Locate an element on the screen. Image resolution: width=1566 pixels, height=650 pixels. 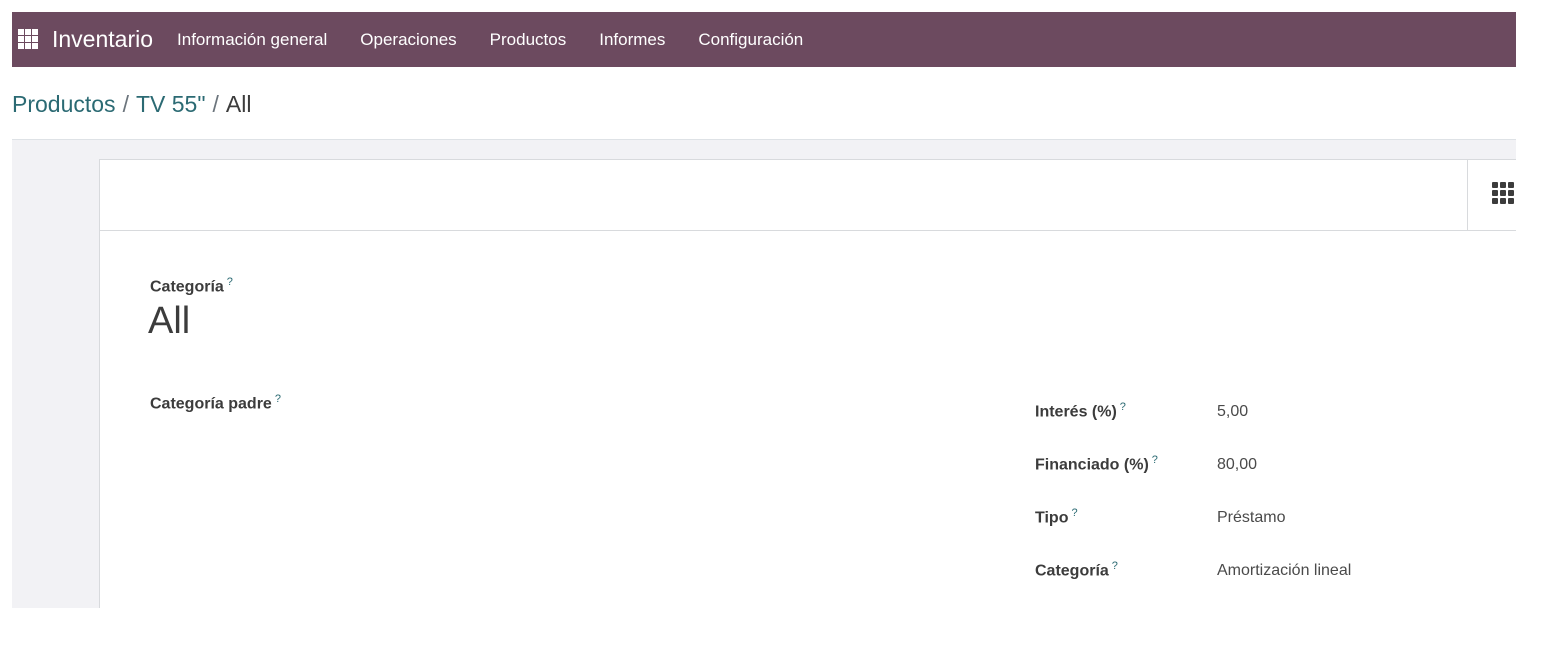
field-financiado-value: 80,00 is located at coordinates (1237, 465).